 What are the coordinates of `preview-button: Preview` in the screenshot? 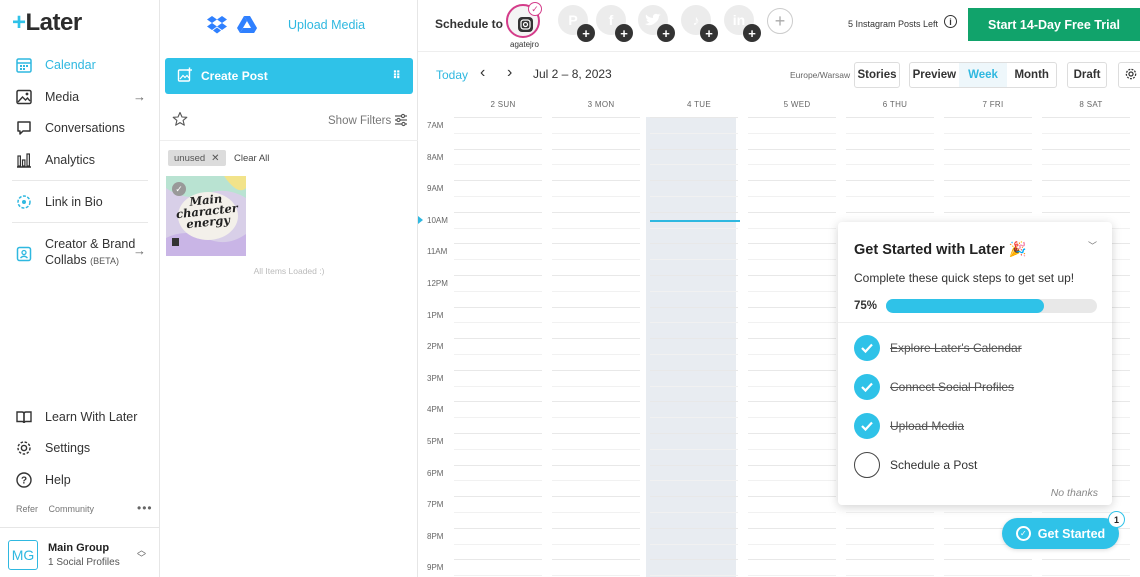 It's located at (934, 75).